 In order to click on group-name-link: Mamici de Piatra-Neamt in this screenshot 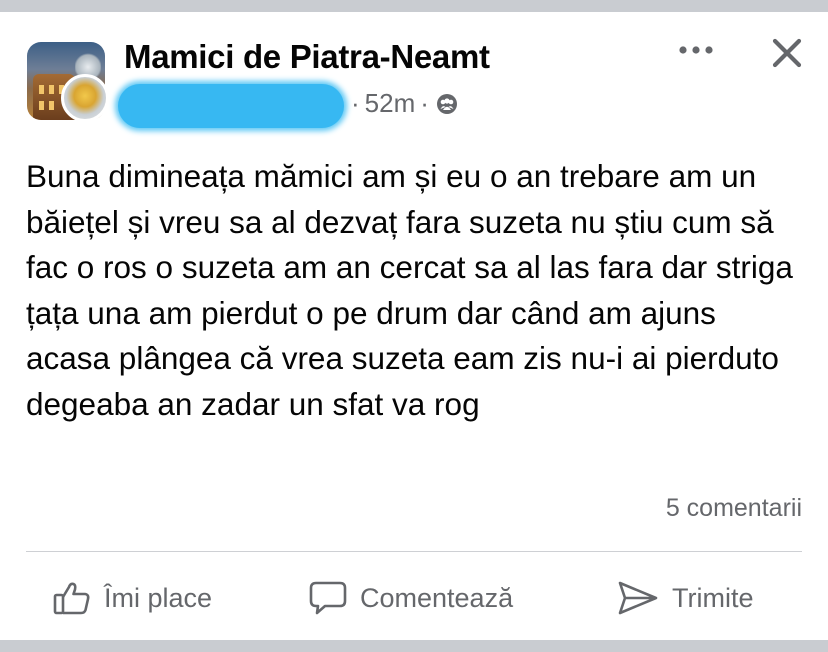, I will do `click(307, 57)`.